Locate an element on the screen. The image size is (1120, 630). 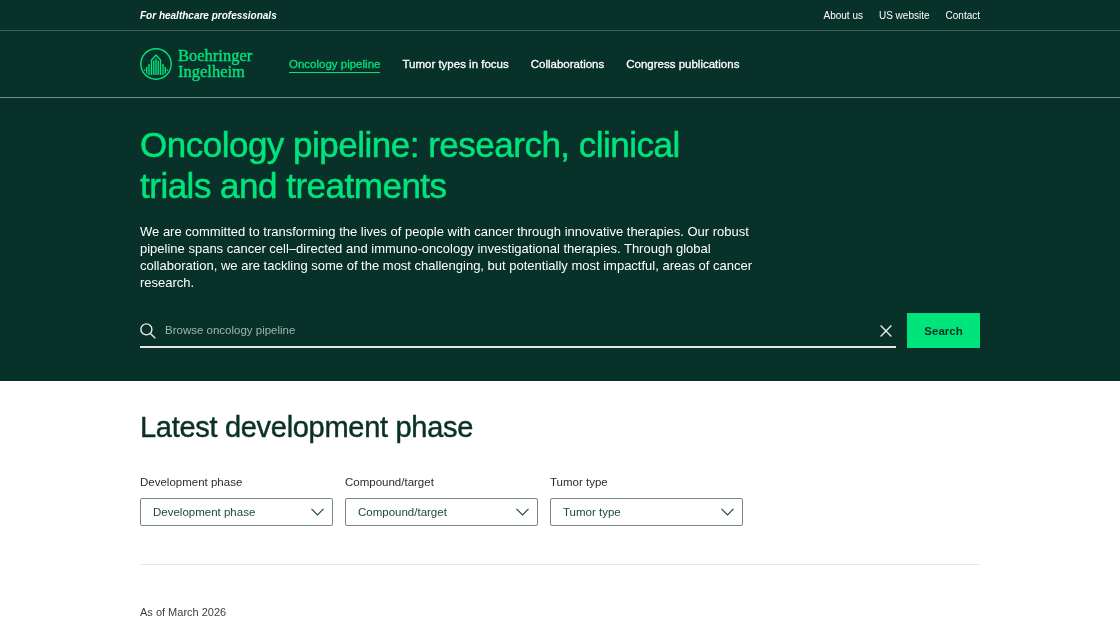
nav-tab: Tumor types in focus is located at coordinates (455, 64).